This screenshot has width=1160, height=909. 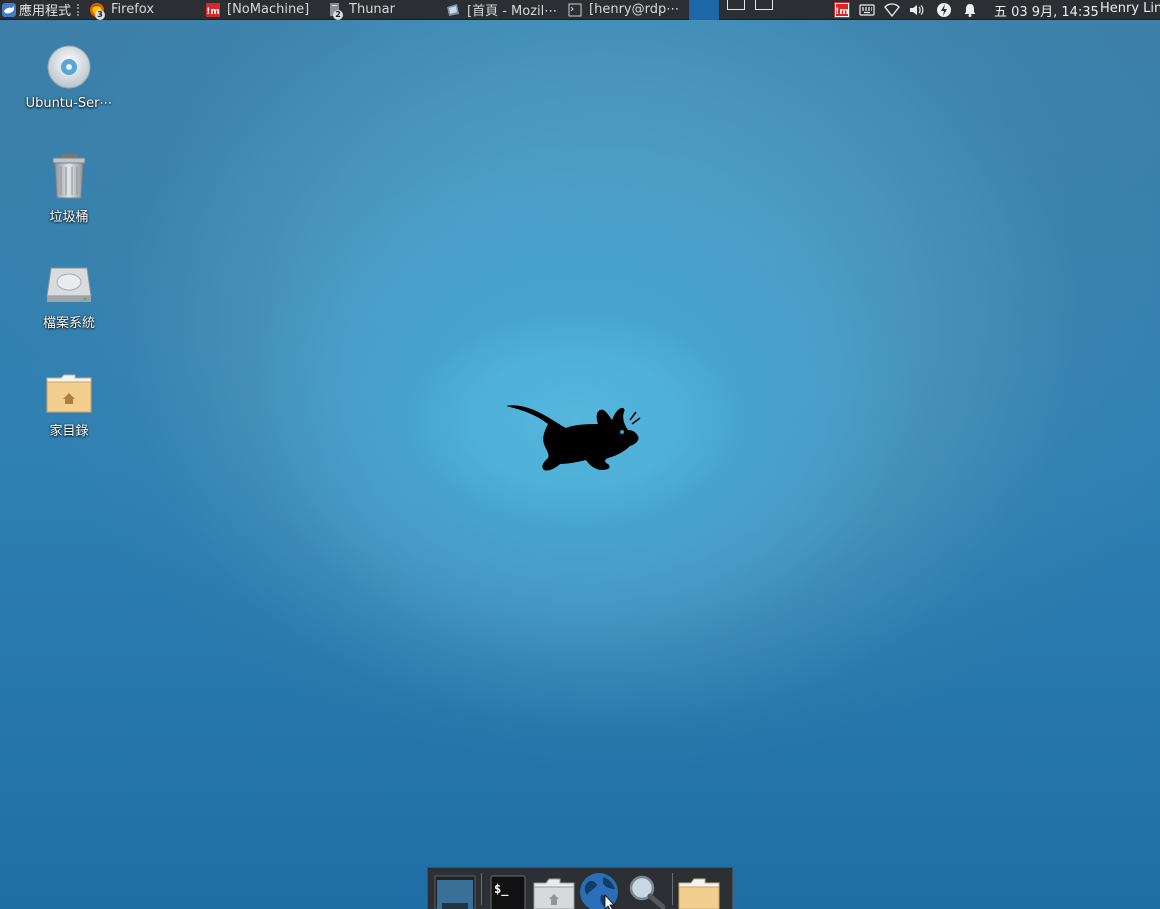 What do you see at coordinates (1046, 10) in the screenshot?
I see `clock: 五 03 9月, 14:35` at bounding box center [1046, 10].